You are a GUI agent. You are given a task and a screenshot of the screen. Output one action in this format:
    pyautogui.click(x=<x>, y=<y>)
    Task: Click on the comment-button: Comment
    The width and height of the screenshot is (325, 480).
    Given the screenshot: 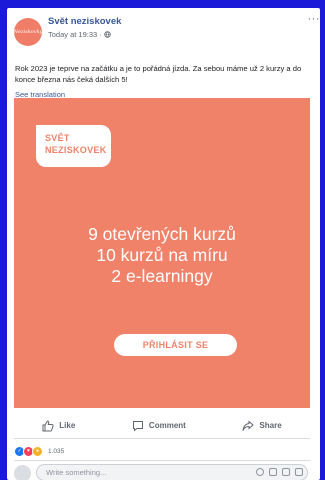 What is the action you would take?
    pyautogui.click(x=159, y=426)
    